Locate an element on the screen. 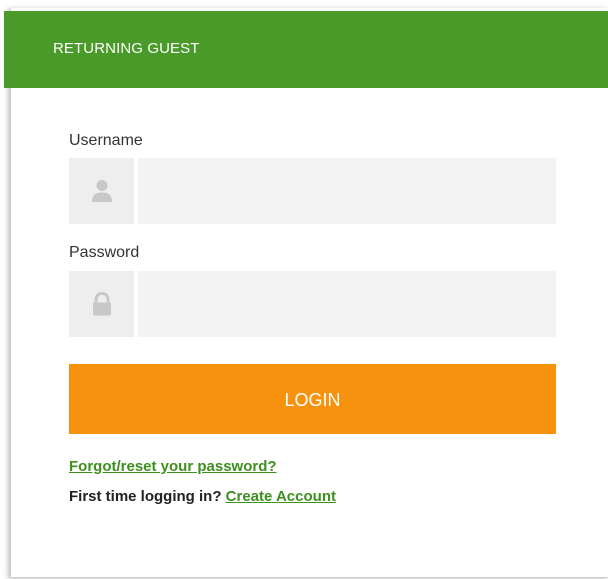  create-account-link: Create Account is located at coordinates (281, 496).